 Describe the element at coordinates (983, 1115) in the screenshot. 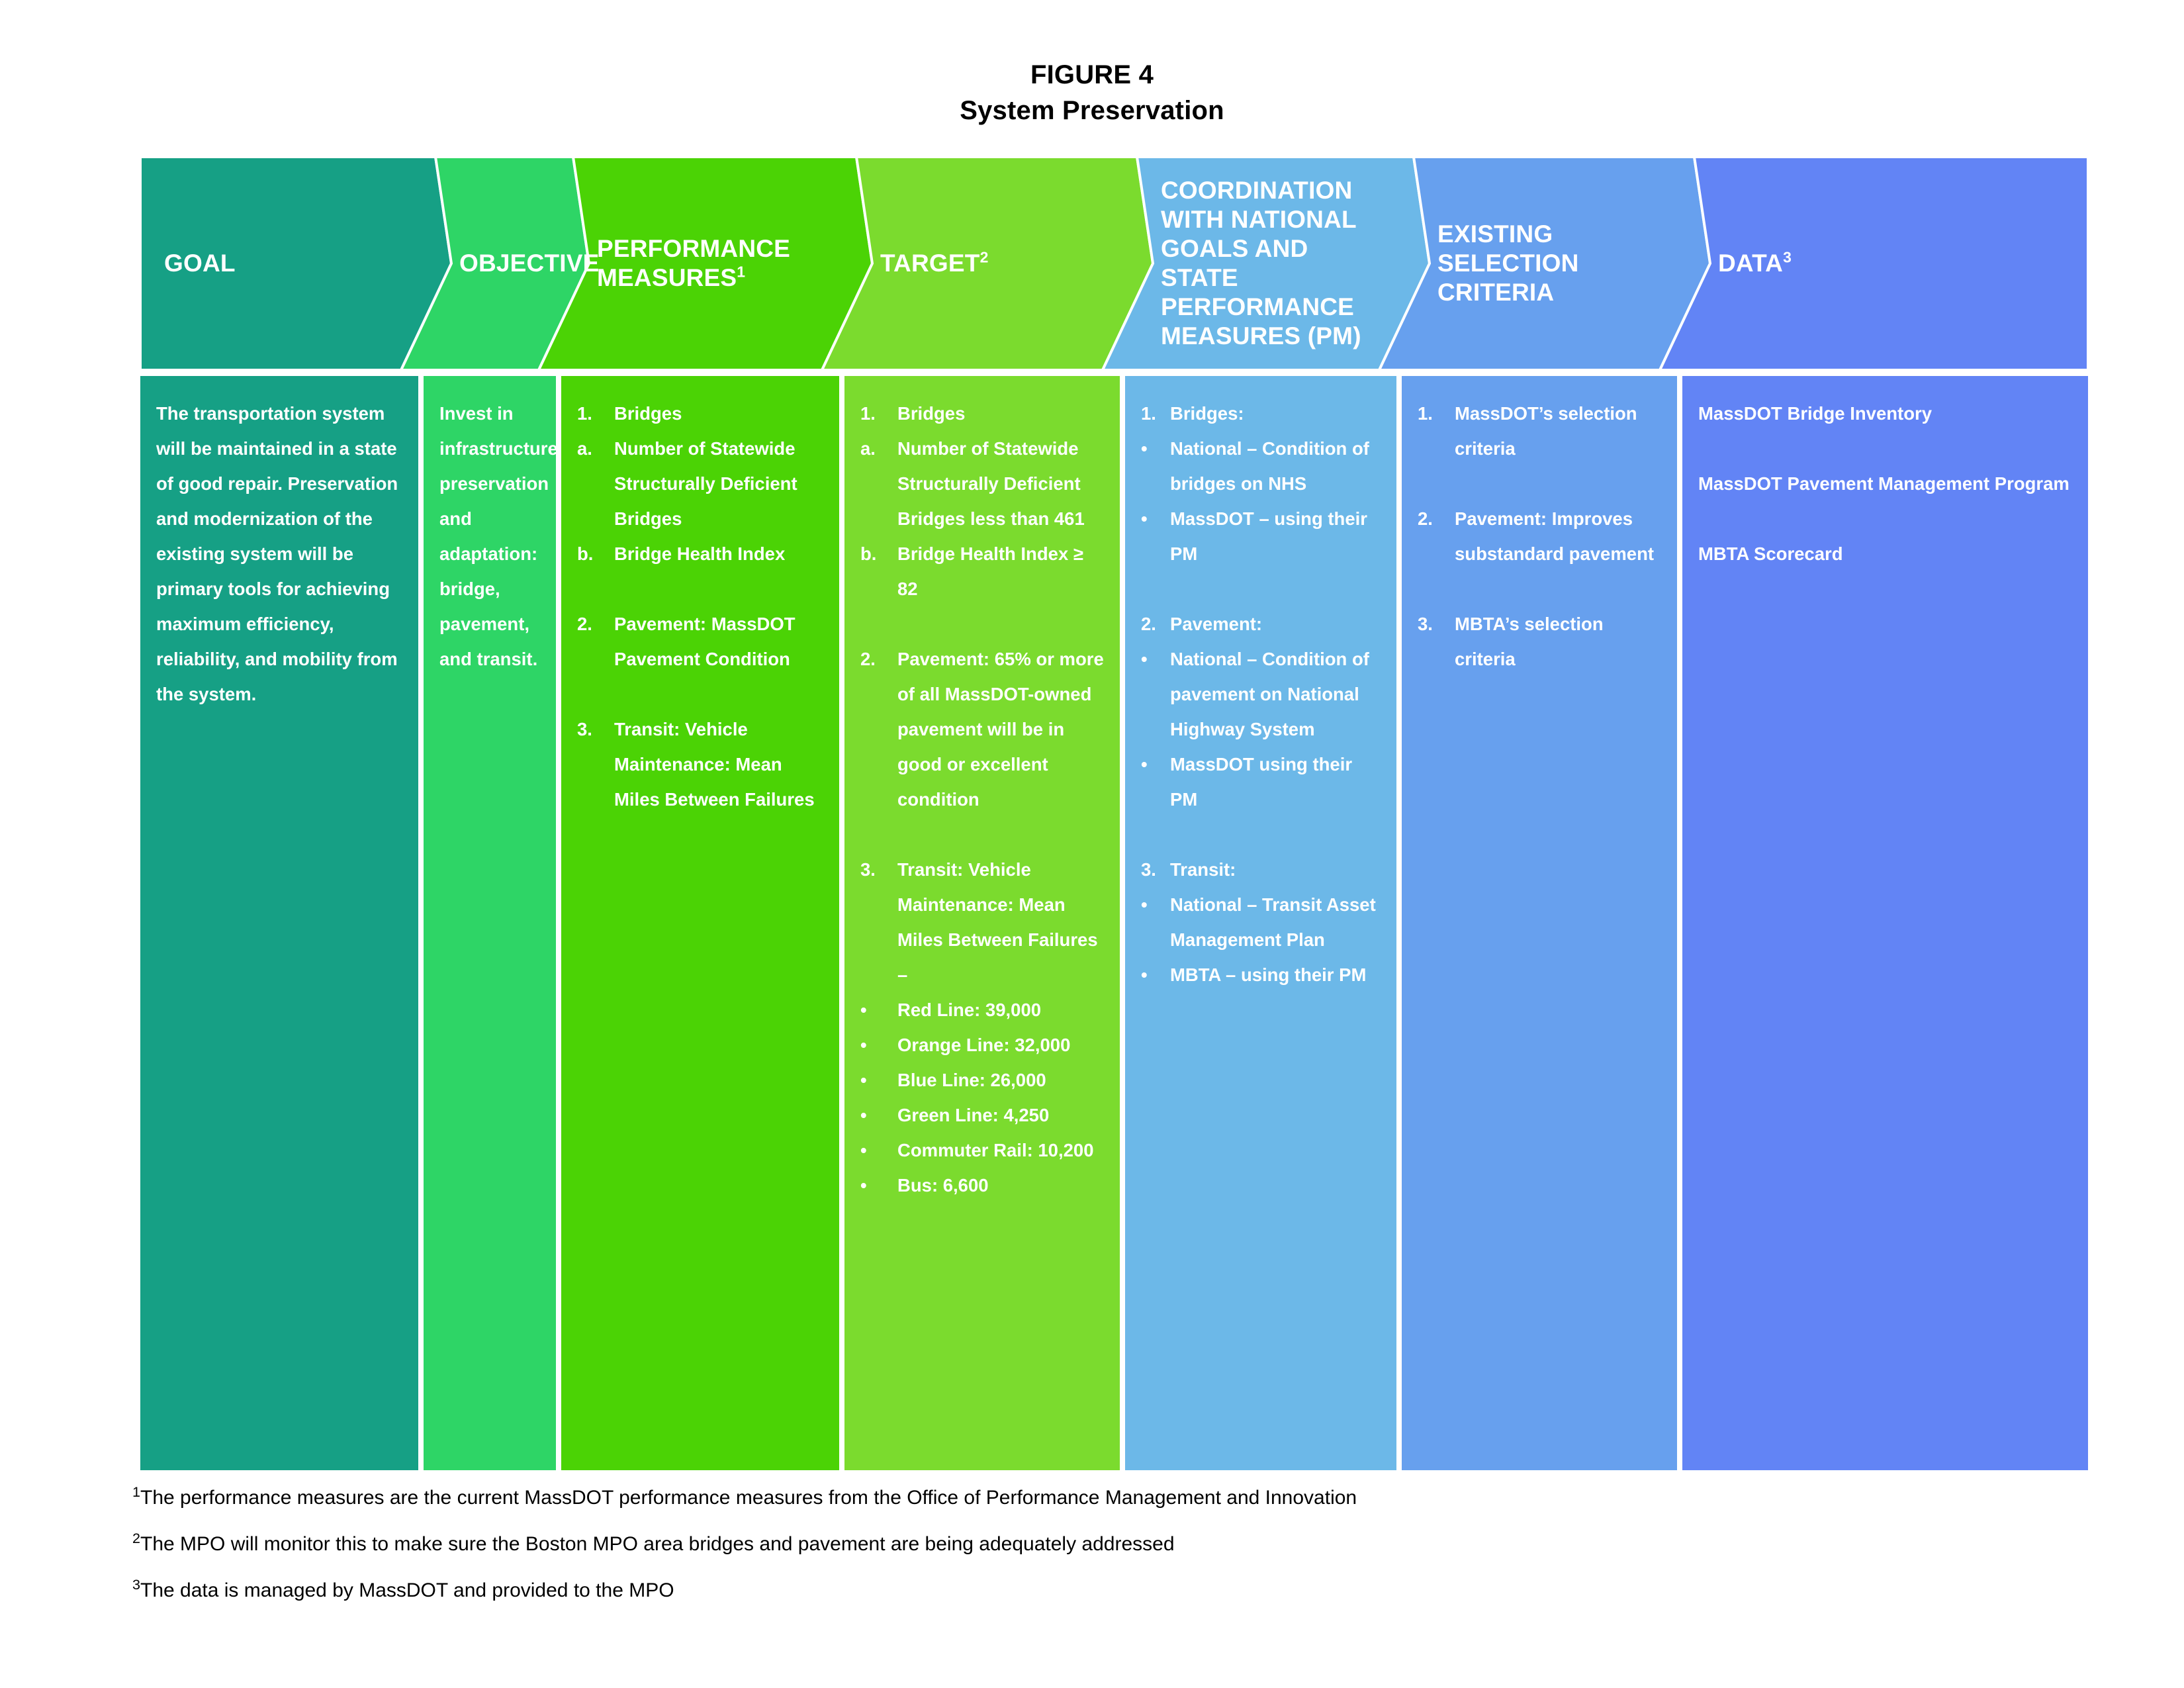

I see `list-item: • Green Line: 4,250` at that location.